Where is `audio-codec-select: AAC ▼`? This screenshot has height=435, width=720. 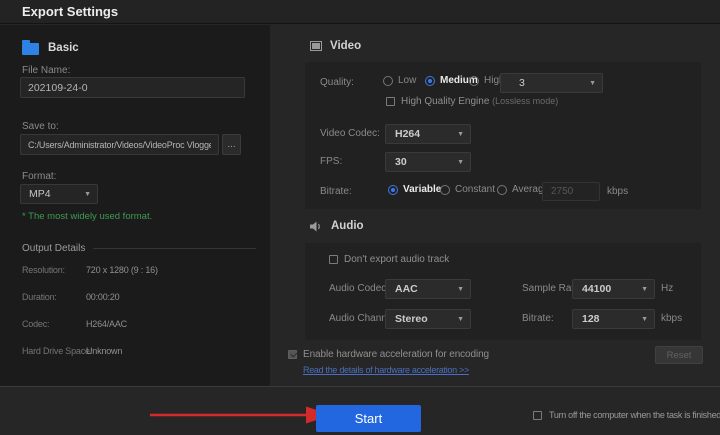
audio-codec-select: AAC ▼ is located at coordinates (428, 289).